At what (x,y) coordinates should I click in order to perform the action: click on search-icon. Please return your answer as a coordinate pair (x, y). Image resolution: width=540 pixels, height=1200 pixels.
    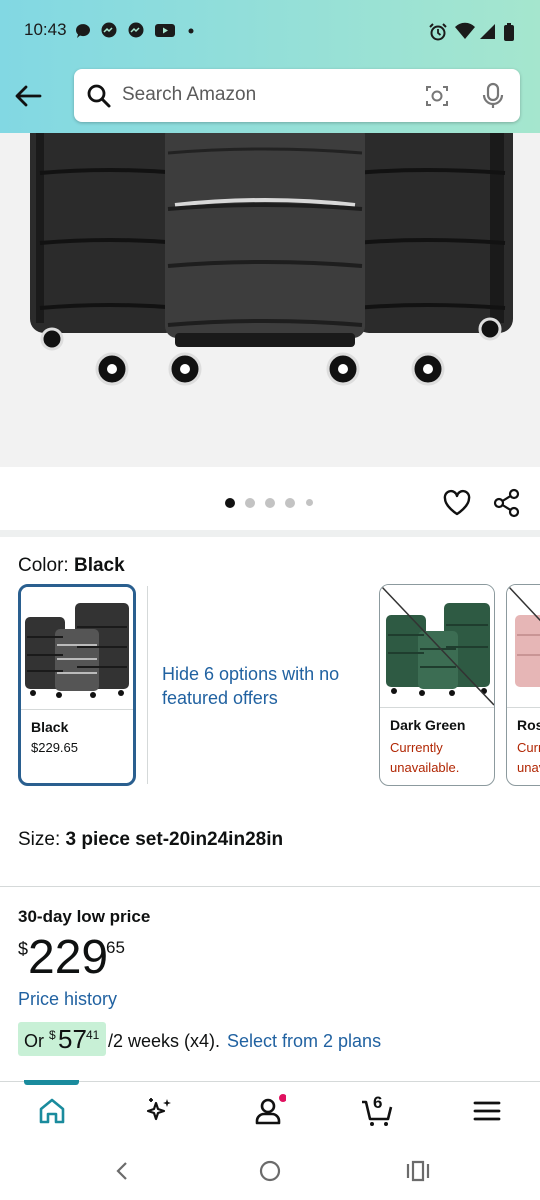
    Looking at the image, I should click on (99, 96).